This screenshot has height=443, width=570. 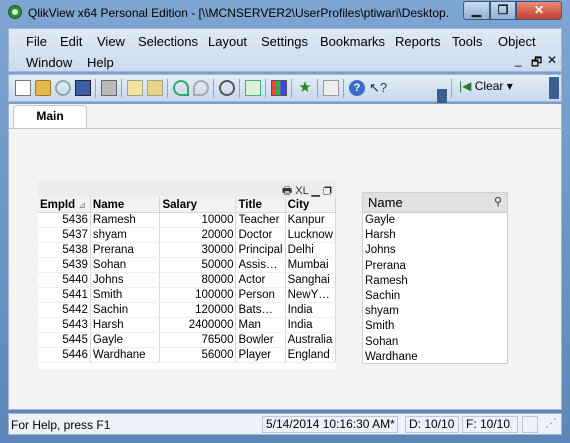 What do you see at coordinates (391, 311) in the screenshot?
I see `list-item: shyam` at bounding box center [391, 311].